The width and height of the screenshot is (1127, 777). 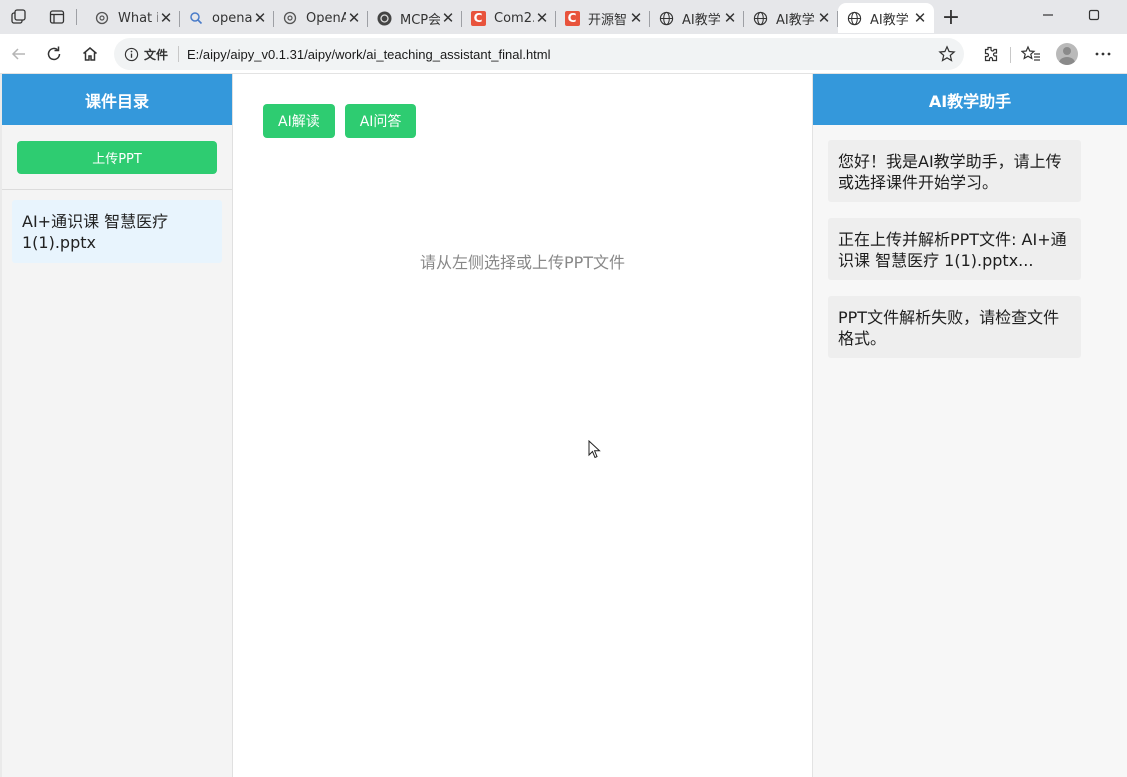 I want to click on info-icon, so click(x=131, y=54).